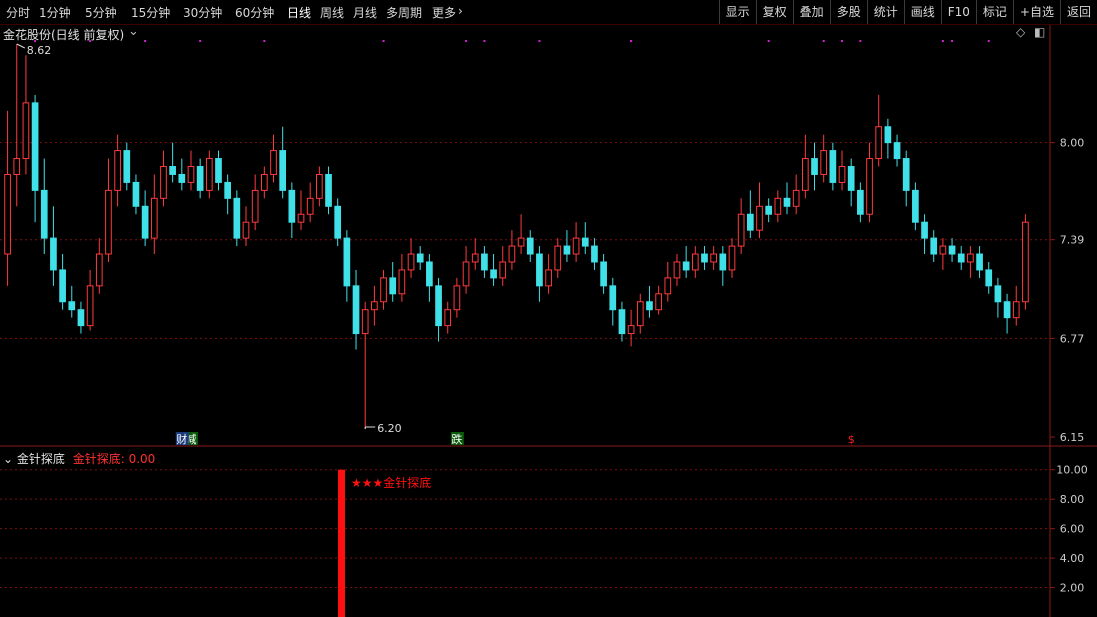  What do you see at coordinates (1072, 529) in the screenshot?
I see `indicator-tick-label: 6.00` at bounding box center [1072, 529].